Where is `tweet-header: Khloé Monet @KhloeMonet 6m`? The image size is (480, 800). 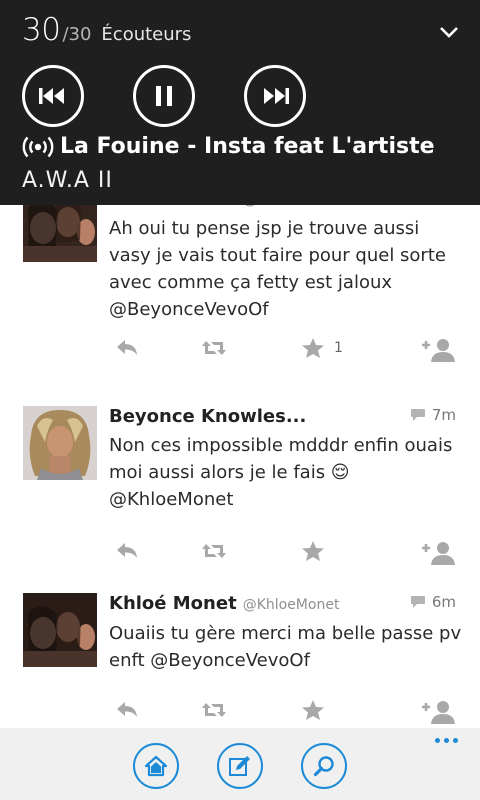
tweet-header: Khloé Monet @KhloeMonet 6m is located at coordinates (282, 603).